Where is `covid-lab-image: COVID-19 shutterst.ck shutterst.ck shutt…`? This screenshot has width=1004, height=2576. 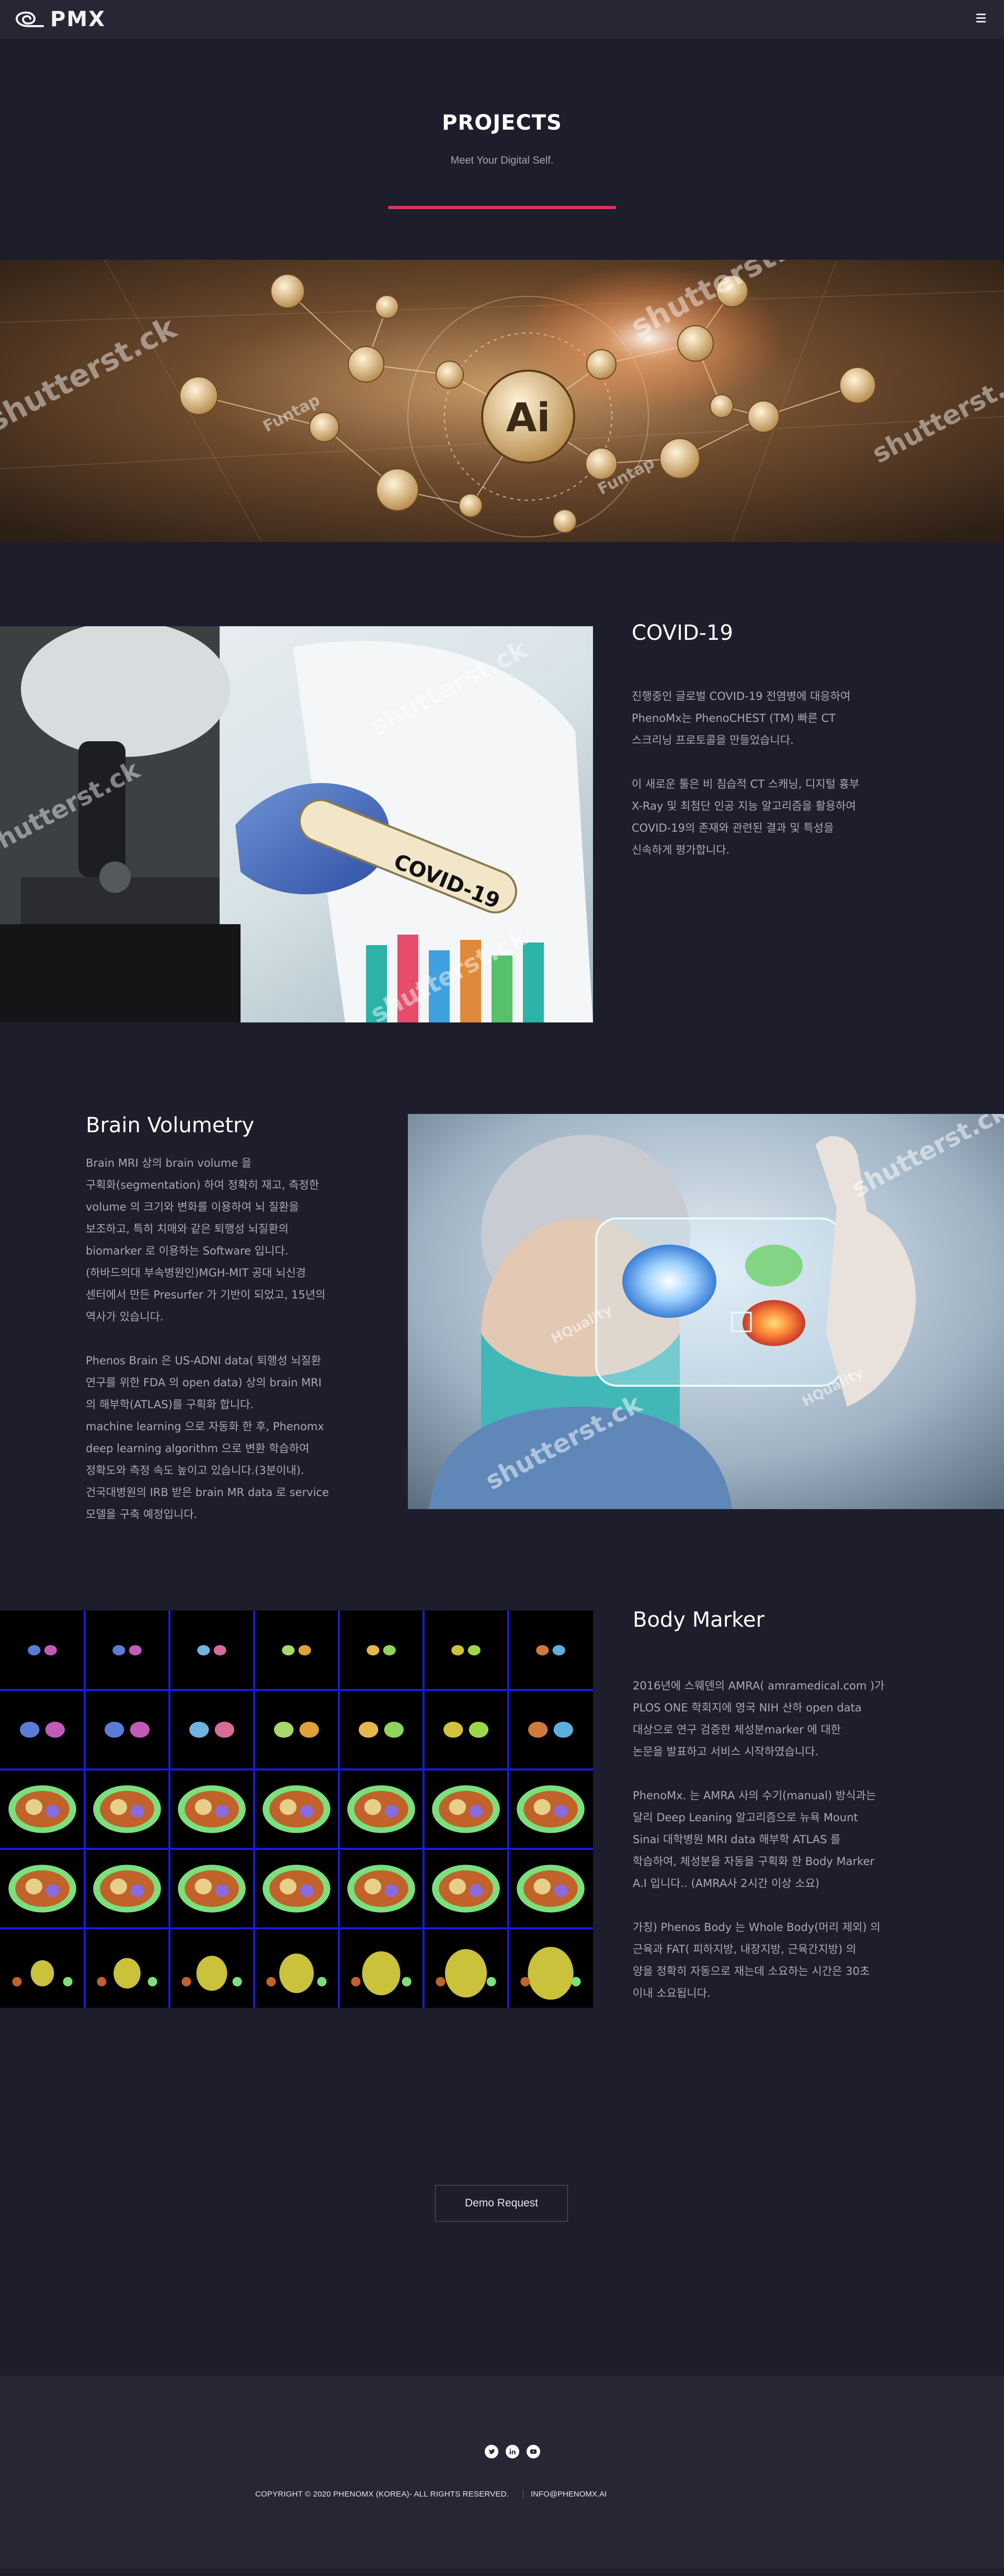 covid-lab-image: COVID-19 shutterst.ck shutterst.ck shutt… is located at coordinates (296, 824).